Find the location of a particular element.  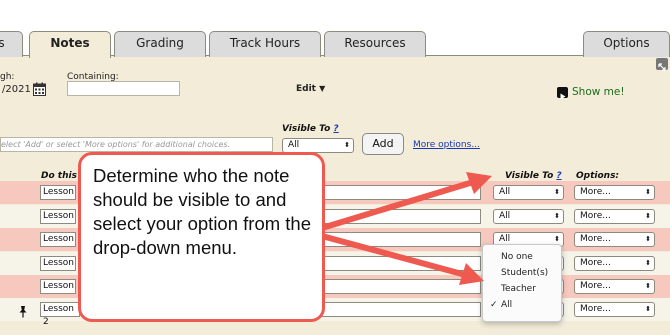

arrow-to-dropdown is located at coordinates (392, 255).